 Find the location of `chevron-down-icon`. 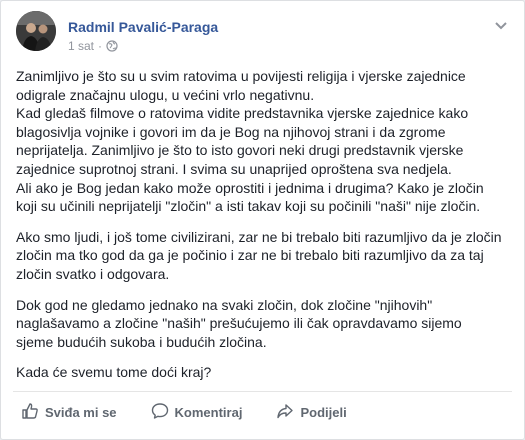

chevron-down-icon is located at coordinates (501, 26).